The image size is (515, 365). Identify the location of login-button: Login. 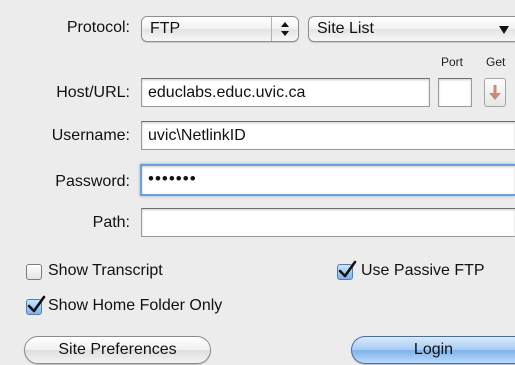
(433, 350).